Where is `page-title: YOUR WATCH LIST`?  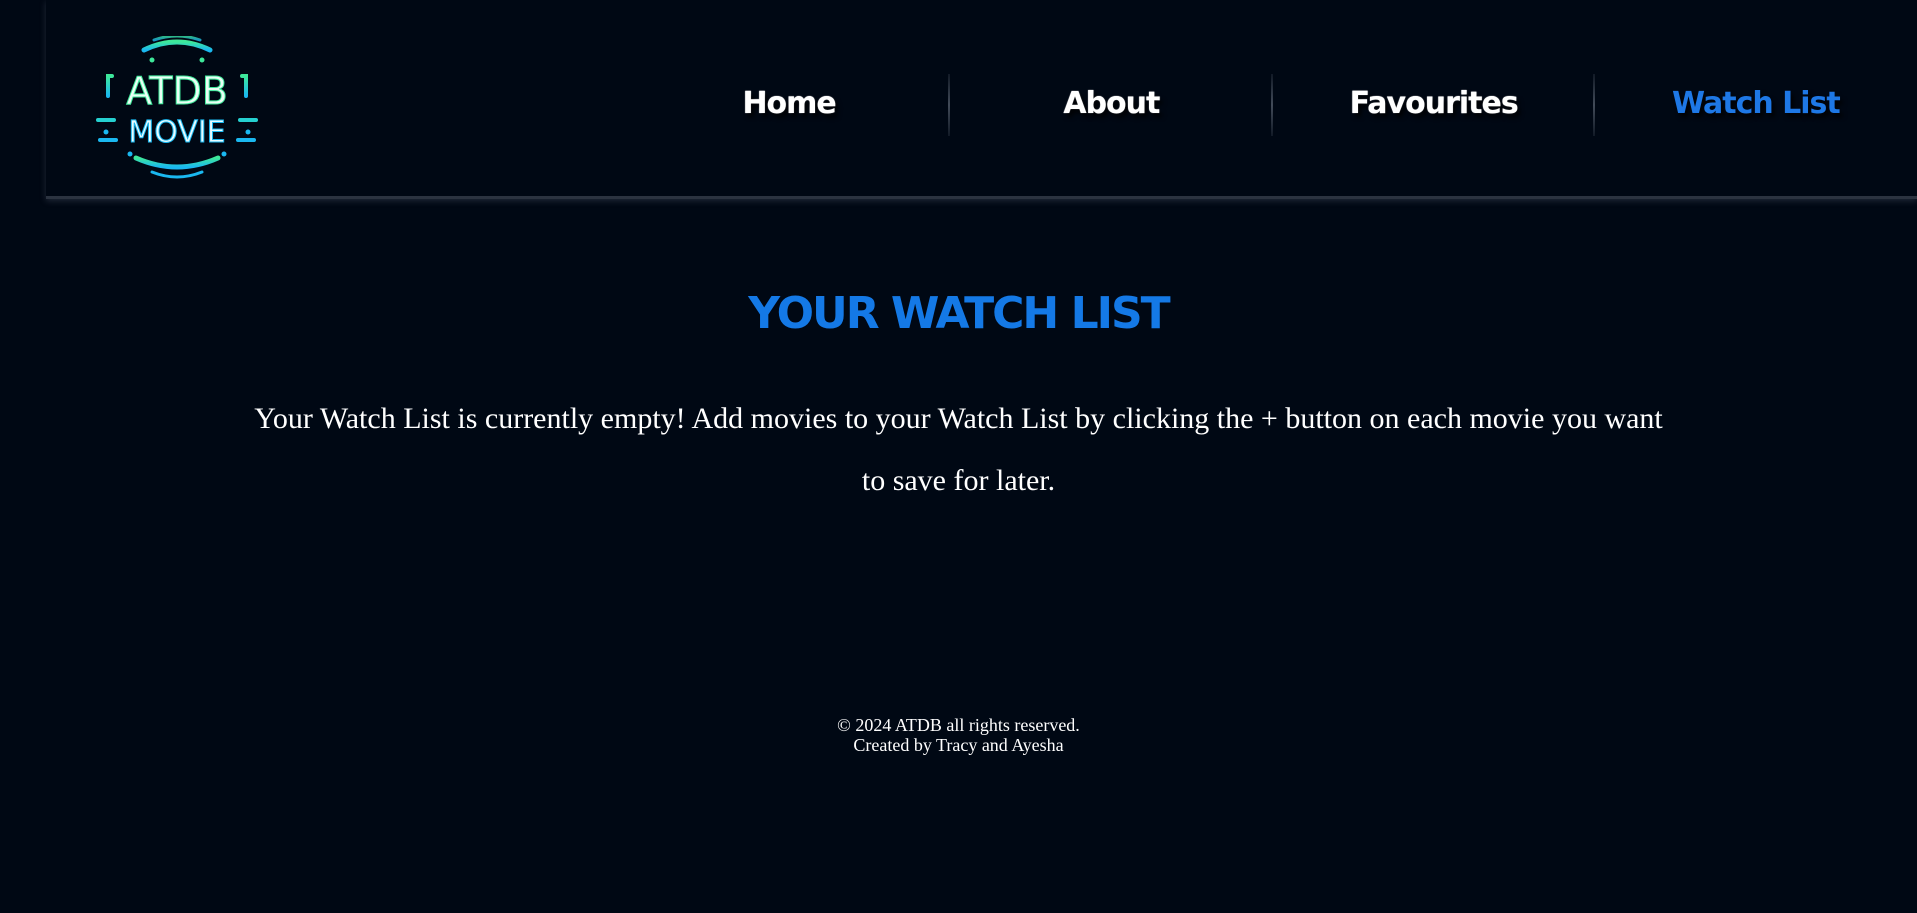
page-title: YOUR WATCH LIST is located at coordinates (959, 313).